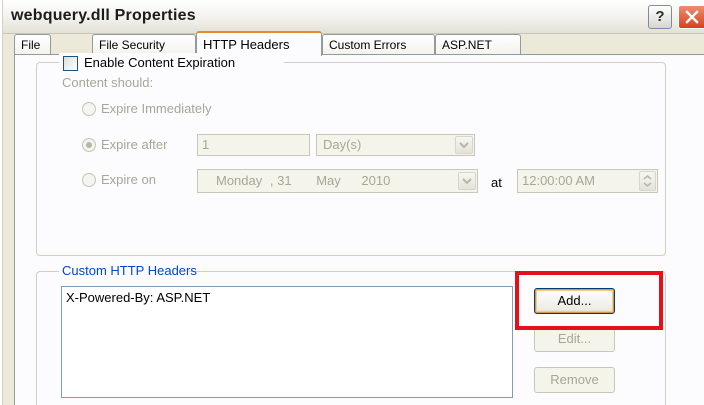 The image size is (704, 405). I want to click on up-down-arrows-icon, so click(647, 181).